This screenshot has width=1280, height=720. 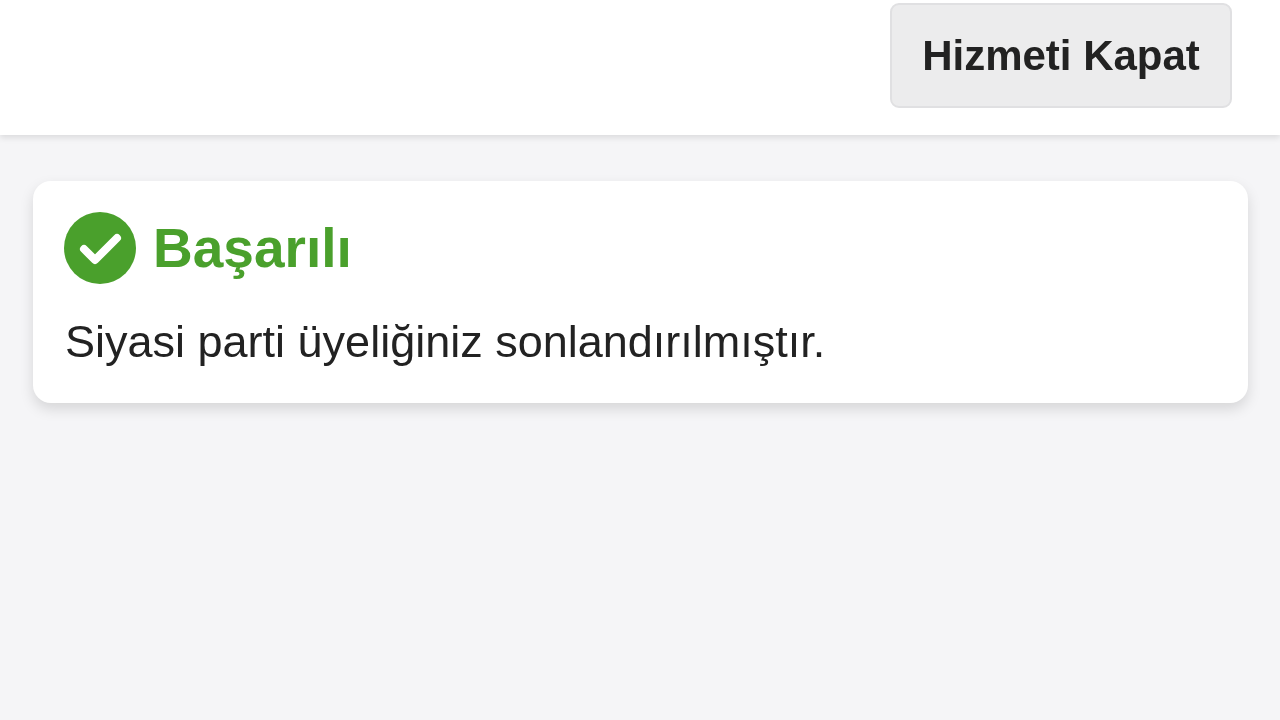 I want to click on check-circle-icon, so click(x=100, y=248).